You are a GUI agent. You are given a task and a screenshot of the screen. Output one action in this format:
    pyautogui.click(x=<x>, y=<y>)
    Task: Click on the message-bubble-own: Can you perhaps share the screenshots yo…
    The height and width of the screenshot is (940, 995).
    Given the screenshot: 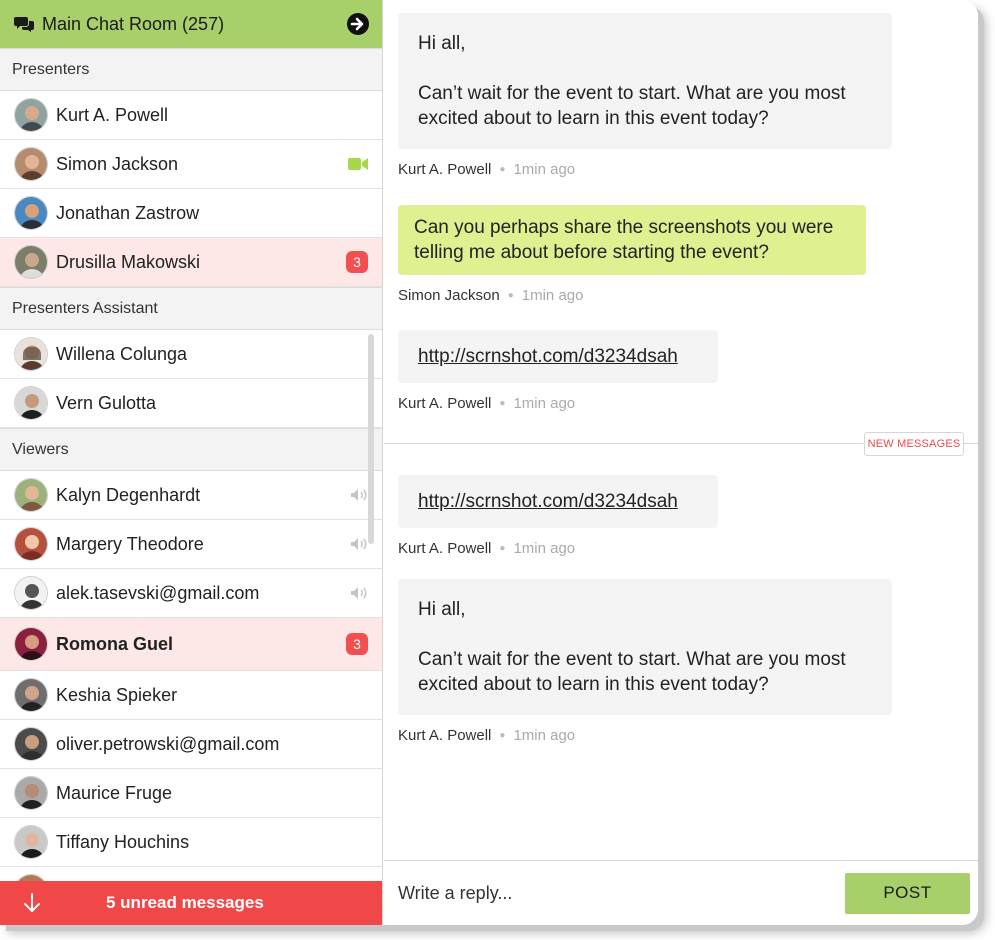 What is the action you would take?
    pyautogui.click(x=632, y=240)
    